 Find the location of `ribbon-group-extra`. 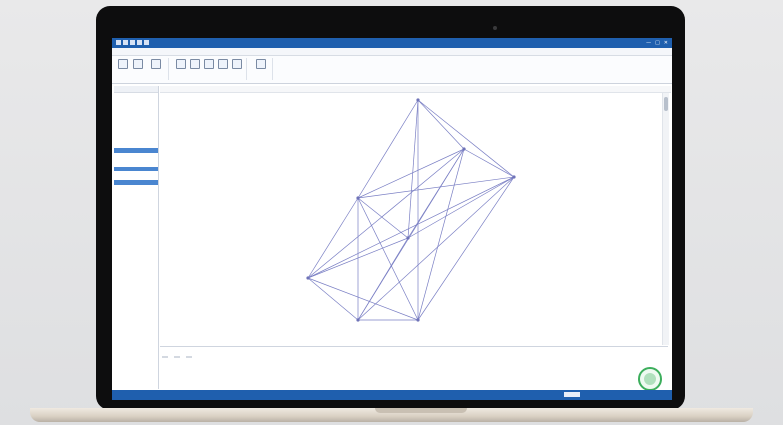

ribbon-group-extra is located at coordinates (261, 69).